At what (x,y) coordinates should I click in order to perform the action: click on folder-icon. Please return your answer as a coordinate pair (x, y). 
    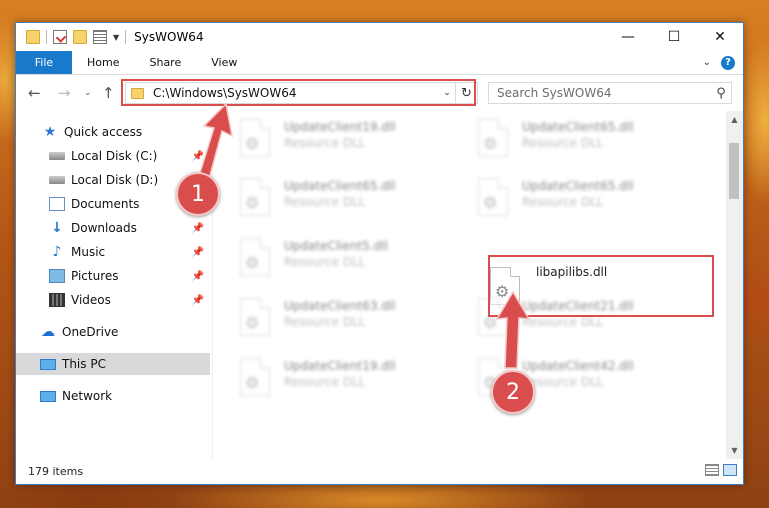
    Looking at the image, I should click on (33, 37).